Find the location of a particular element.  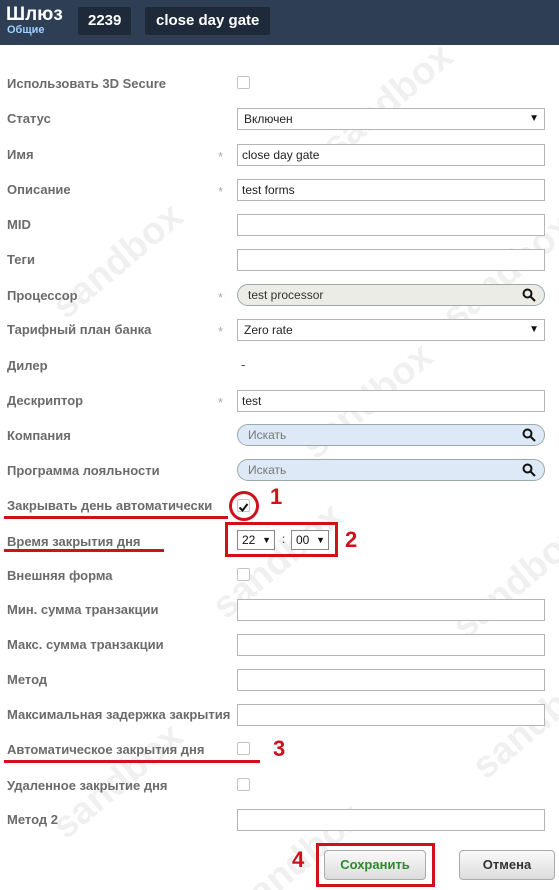

description-input: test forms is located at coordinates (391, 190).